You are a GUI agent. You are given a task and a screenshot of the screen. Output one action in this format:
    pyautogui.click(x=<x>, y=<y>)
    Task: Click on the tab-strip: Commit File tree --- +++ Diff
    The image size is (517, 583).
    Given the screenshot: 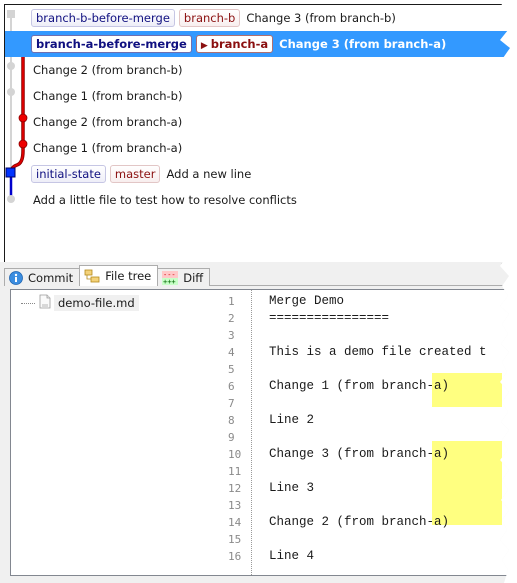 What is the action you would take?
    pyautogui.click(x=107, y=275)
    